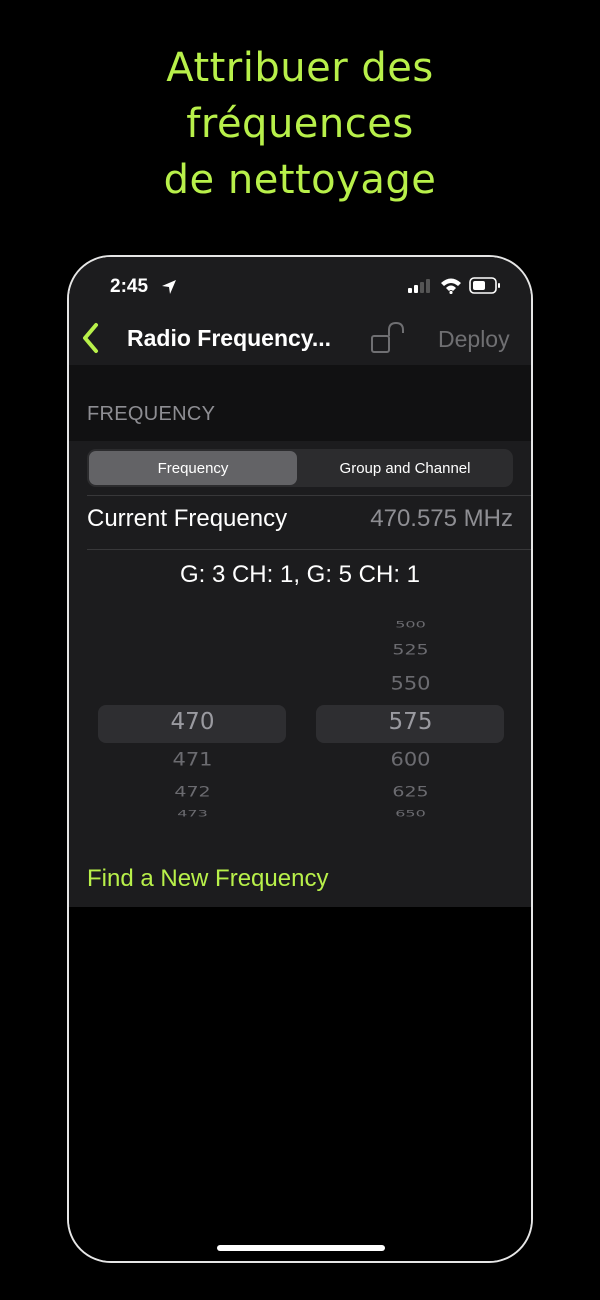  I want to click on current-frequency-value: 470.575 MHz, so click(441, 518).